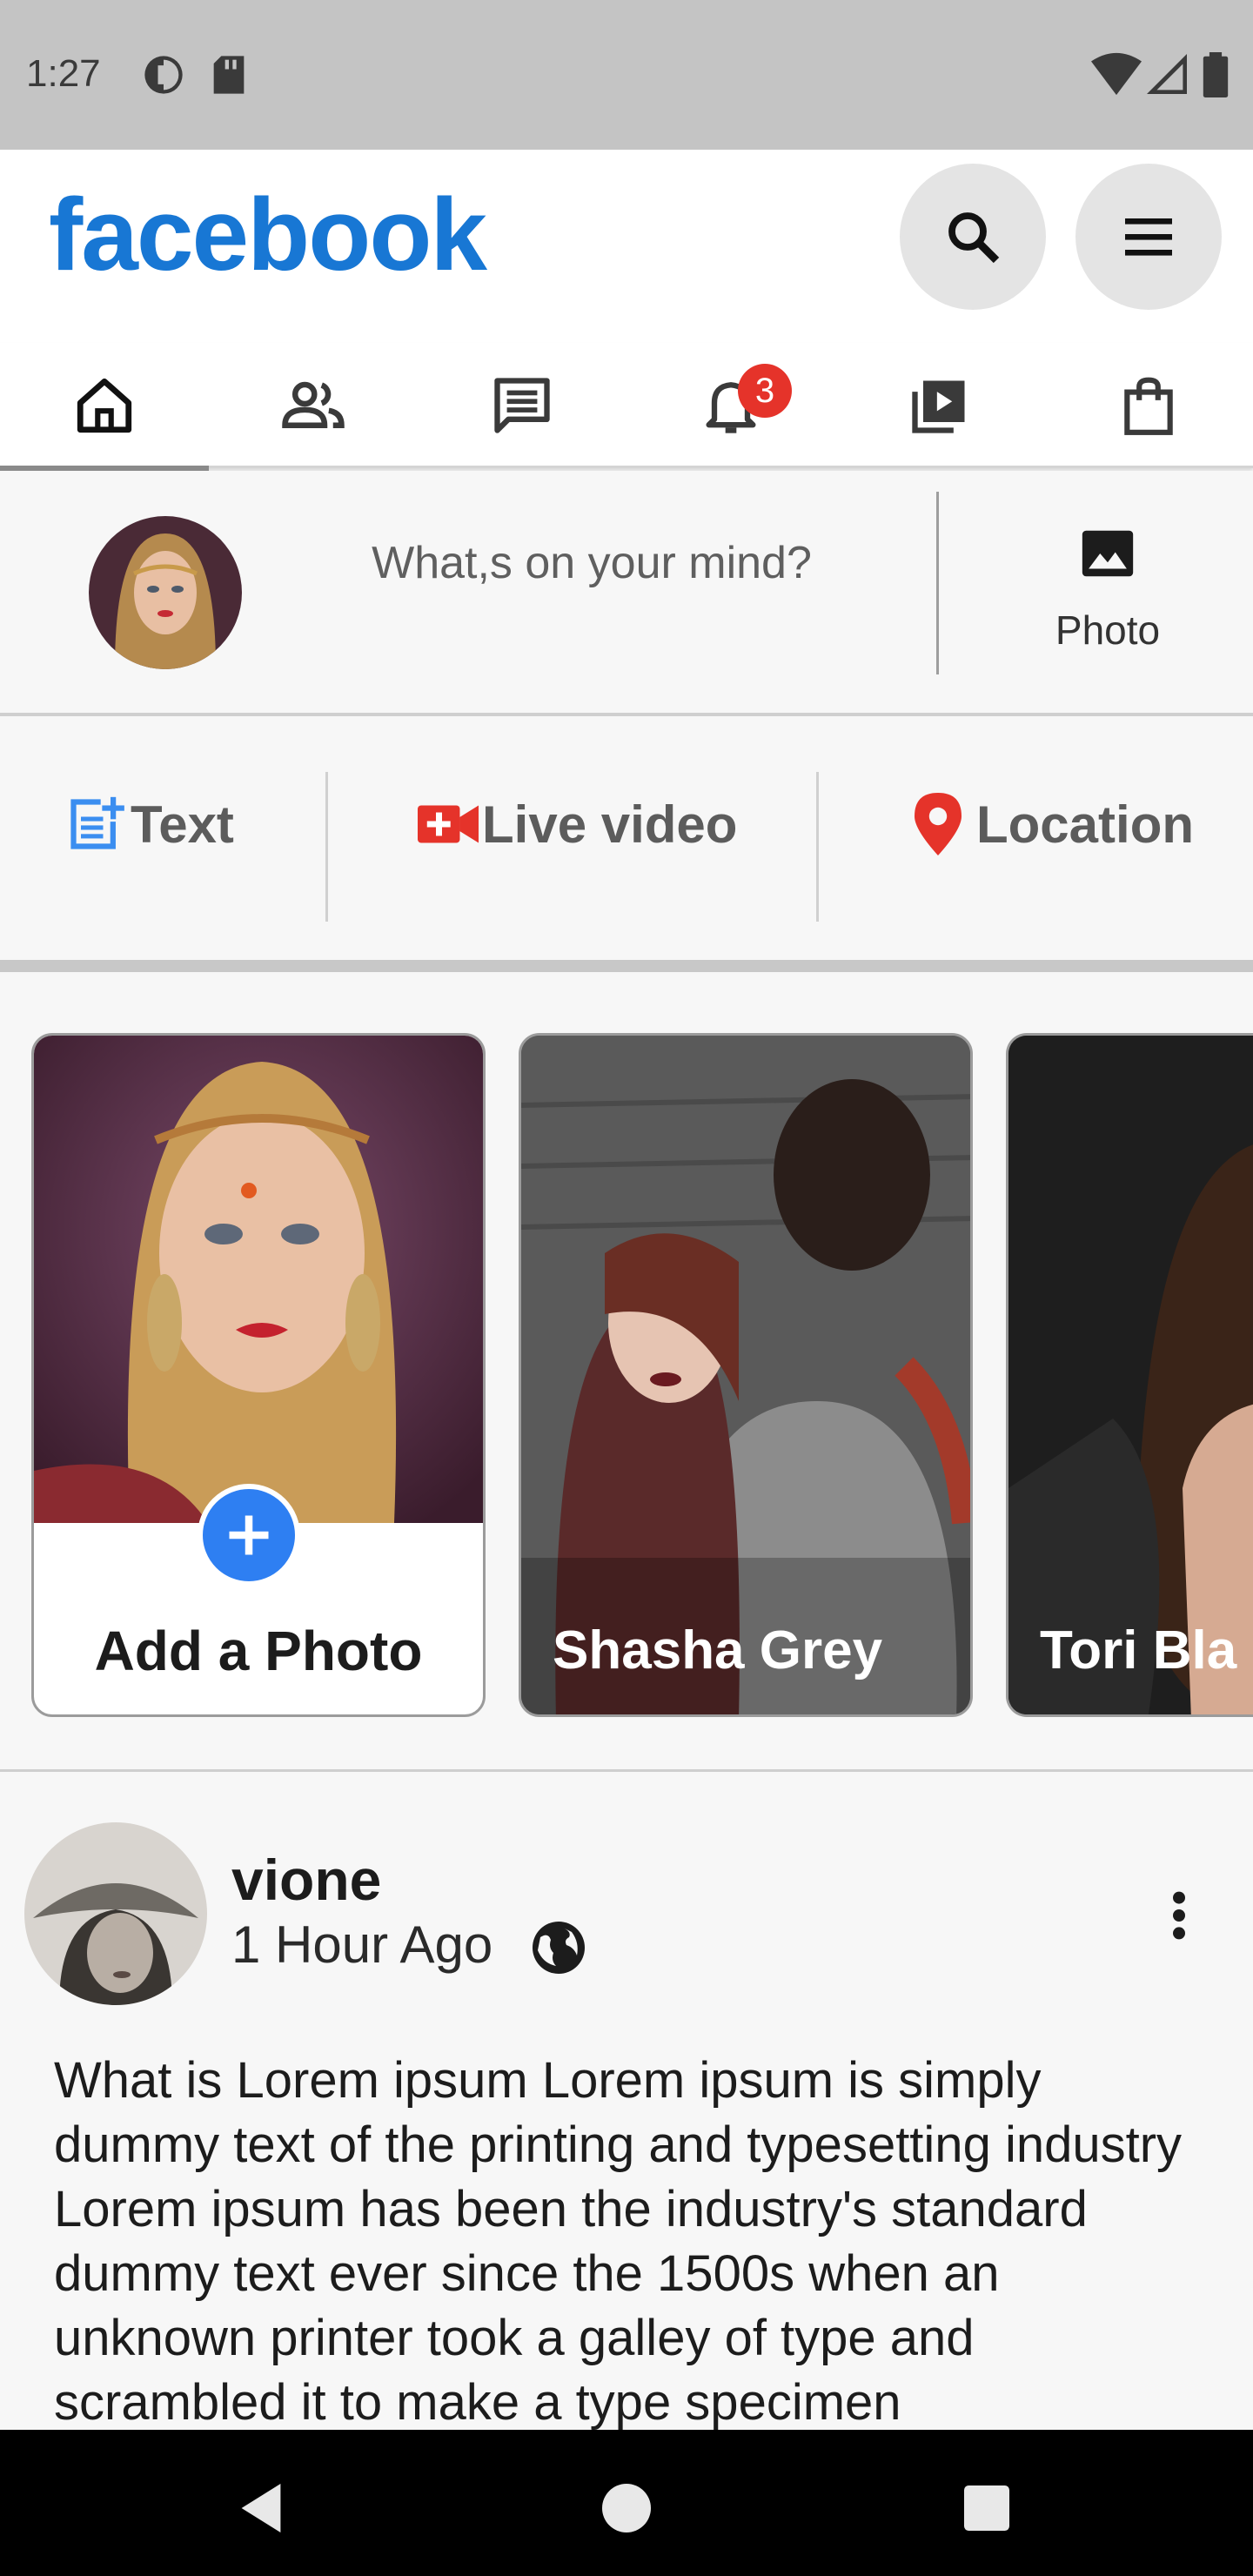 The image size is (1253, 2576). I want to click on add-photo-label: Add a Photo, so click(258, 1651).